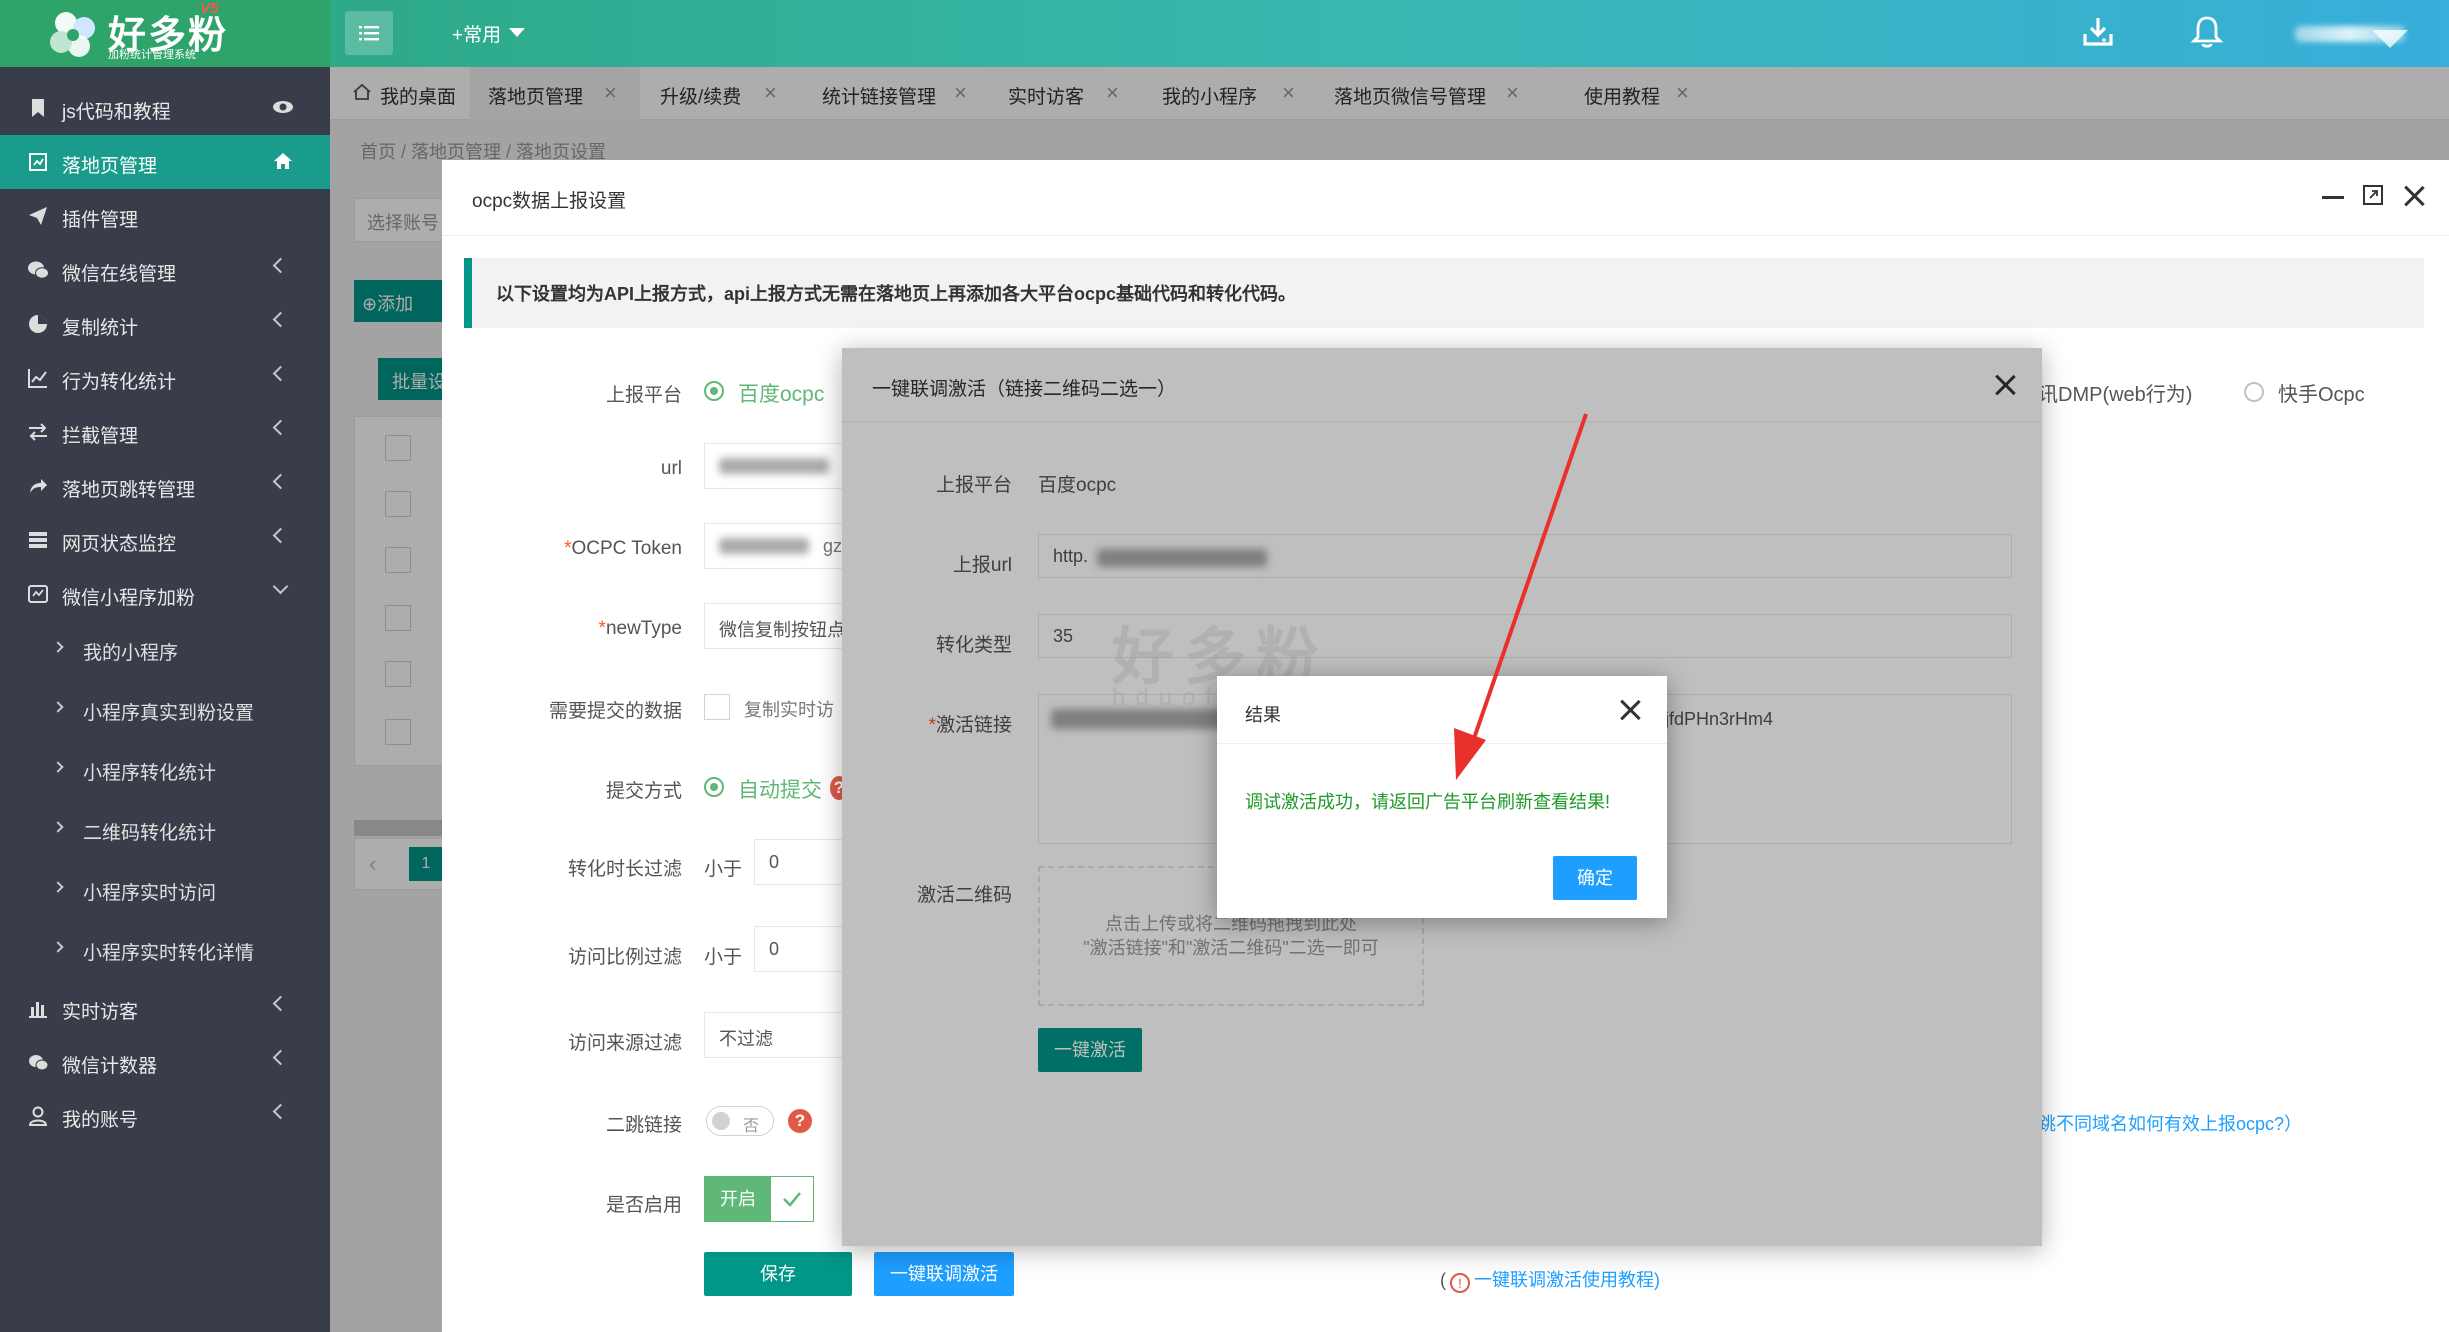 This screenshot has width=2449, height=1332. What do you see at coordinates (1427, 802) in the screenshot?
I see `result-message: 调试激活成功，请返回广告平台刷新查看结果!` at bounding box center [1427, 802].